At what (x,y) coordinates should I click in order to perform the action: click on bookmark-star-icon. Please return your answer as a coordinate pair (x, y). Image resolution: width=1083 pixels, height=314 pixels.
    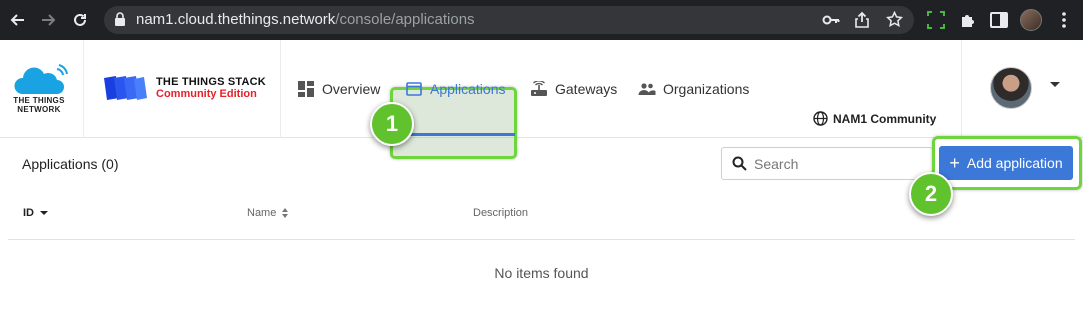
    Looking at the image, I should click on (894, 21).